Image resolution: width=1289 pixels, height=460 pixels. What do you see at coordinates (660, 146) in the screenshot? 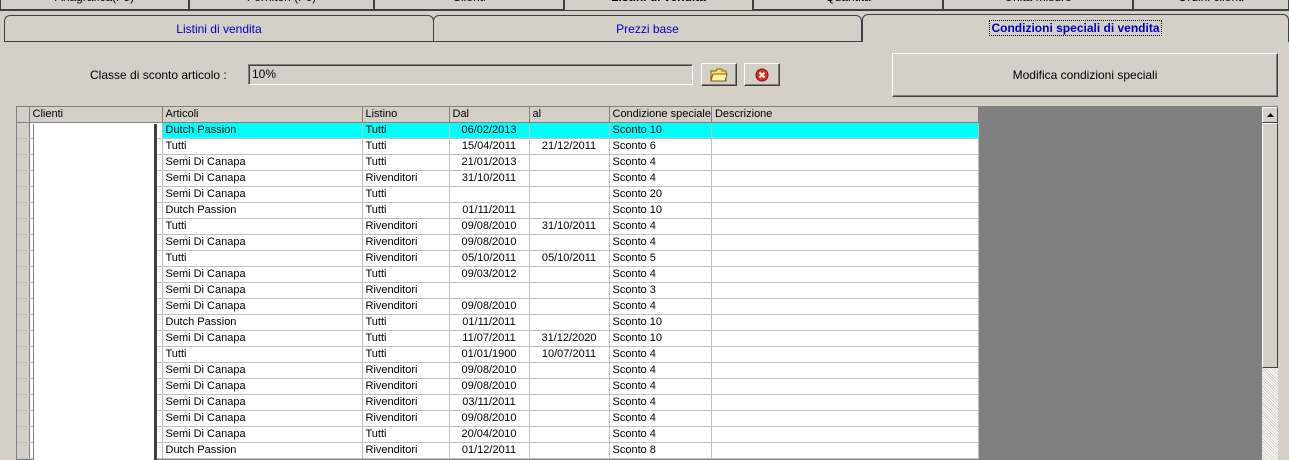
I see `cell-condizione: Sconto 6` at bounding box center [660, 146].